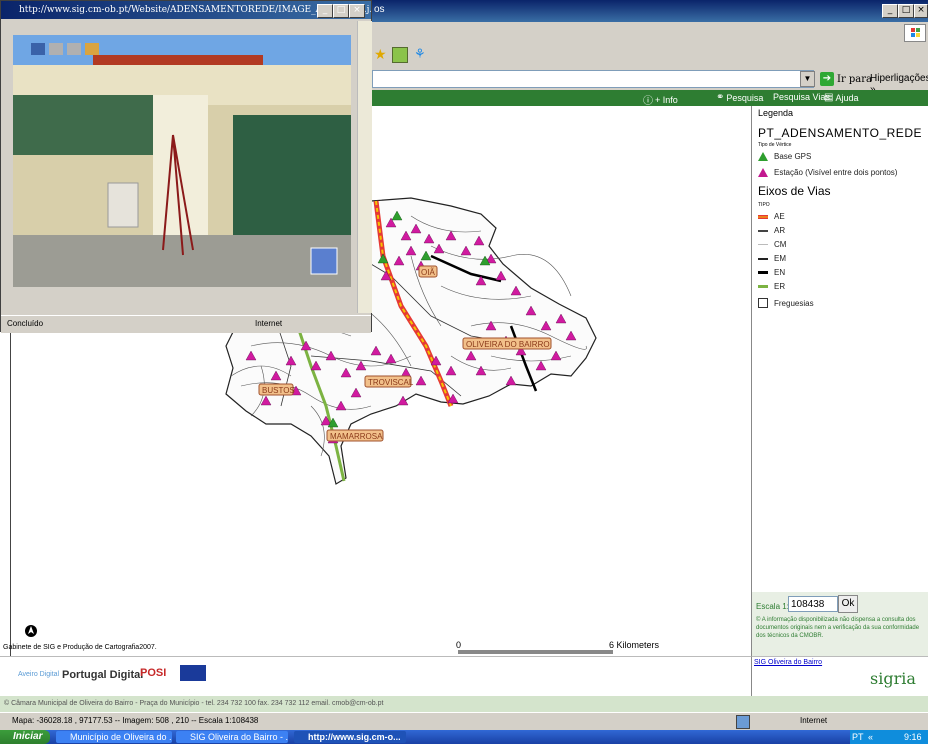 This screenshot has height=744, width=928. What do you see at coordinates (743, 722) in the screenshot?
I see `status-icon` at bounding box center [743, 722].